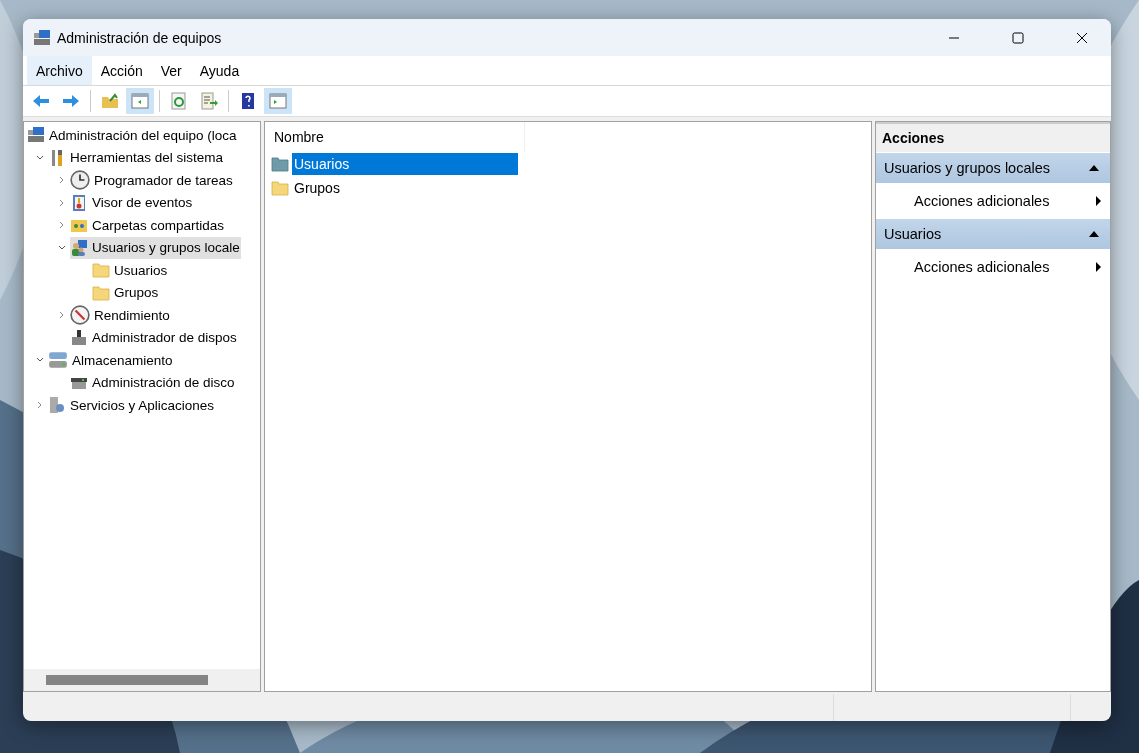 The width and height of the screenshot is (1139, 753). What do you see at coordinates (179, 101) in the screenshot?
I see `refresh-icon` at bounding box center [179, 101].